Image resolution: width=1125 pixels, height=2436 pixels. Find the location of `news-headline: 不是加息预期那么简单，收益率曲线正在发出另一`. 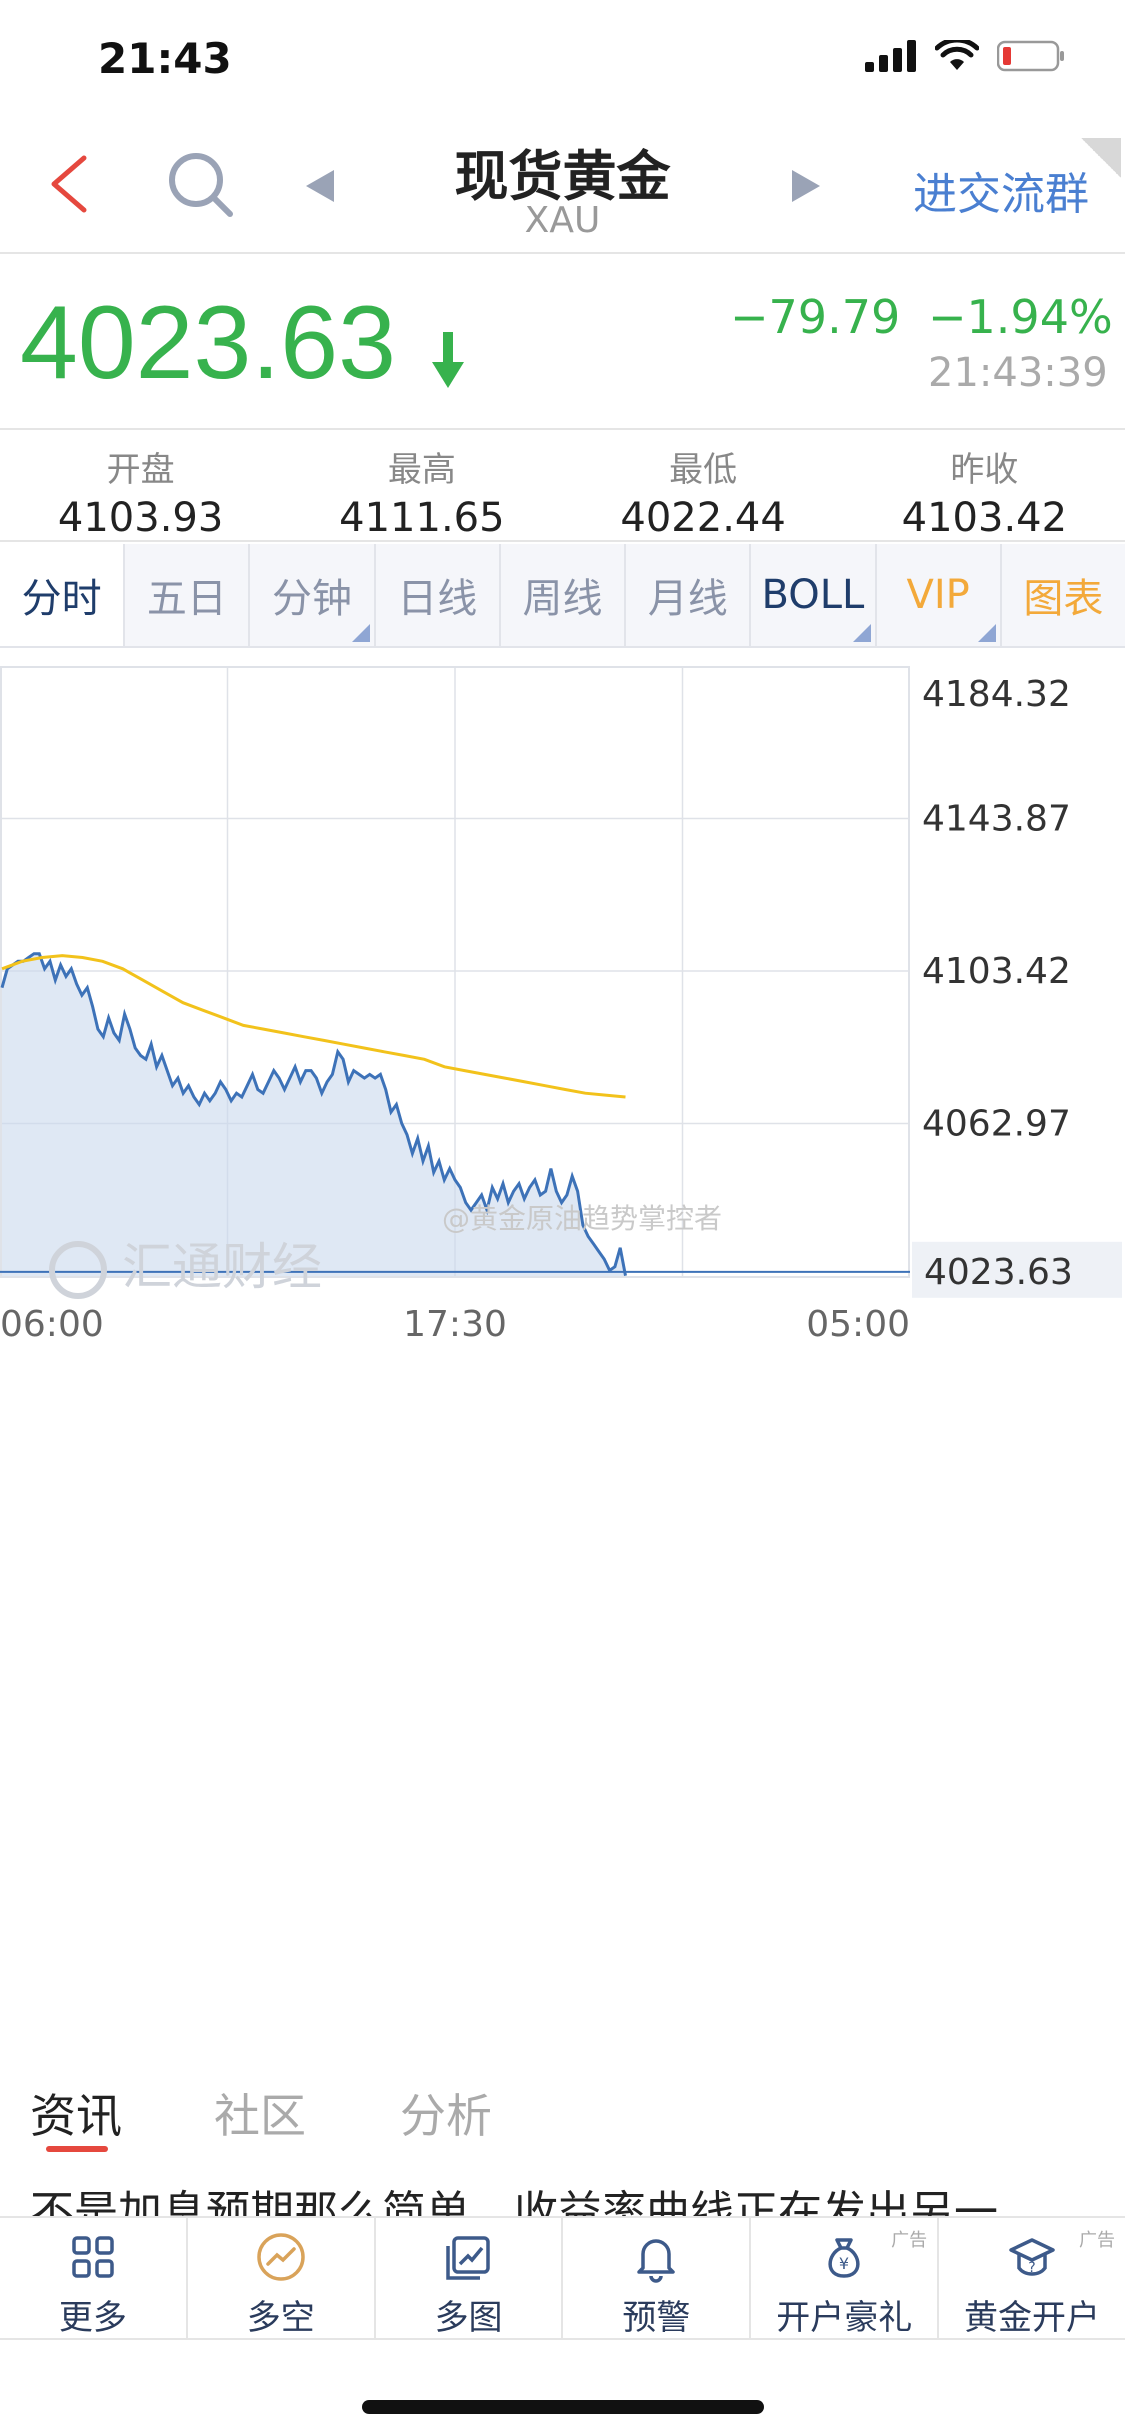

news-headline: 不是加息预期那么简单，收益率曲线正在发出另一 is located at coordinates (570, 2196).